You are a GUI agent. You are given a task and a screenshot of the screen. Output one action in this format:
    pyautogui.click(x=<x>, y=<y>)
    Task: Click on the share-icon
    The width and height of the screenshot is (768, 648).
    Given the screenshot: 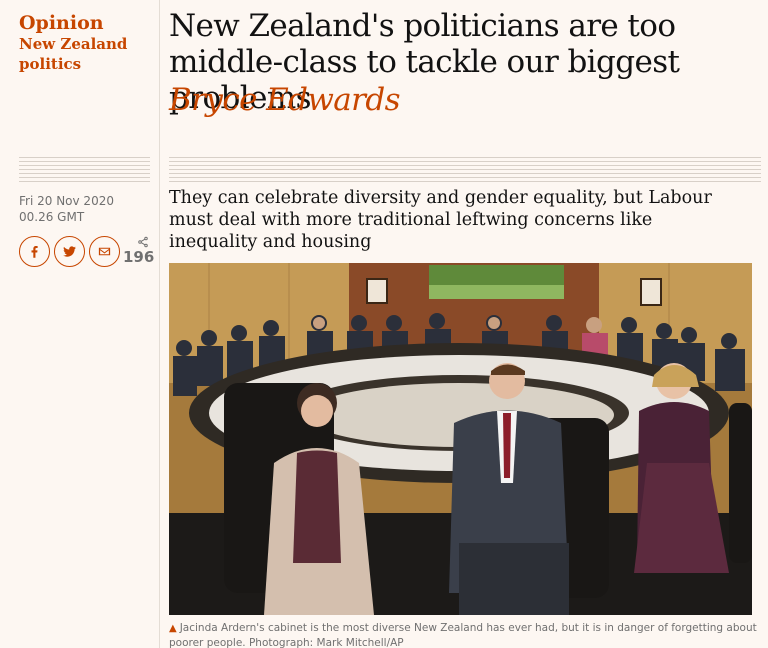 What is the action you would take?
    pyautogui.click(x=143, y=242)
    